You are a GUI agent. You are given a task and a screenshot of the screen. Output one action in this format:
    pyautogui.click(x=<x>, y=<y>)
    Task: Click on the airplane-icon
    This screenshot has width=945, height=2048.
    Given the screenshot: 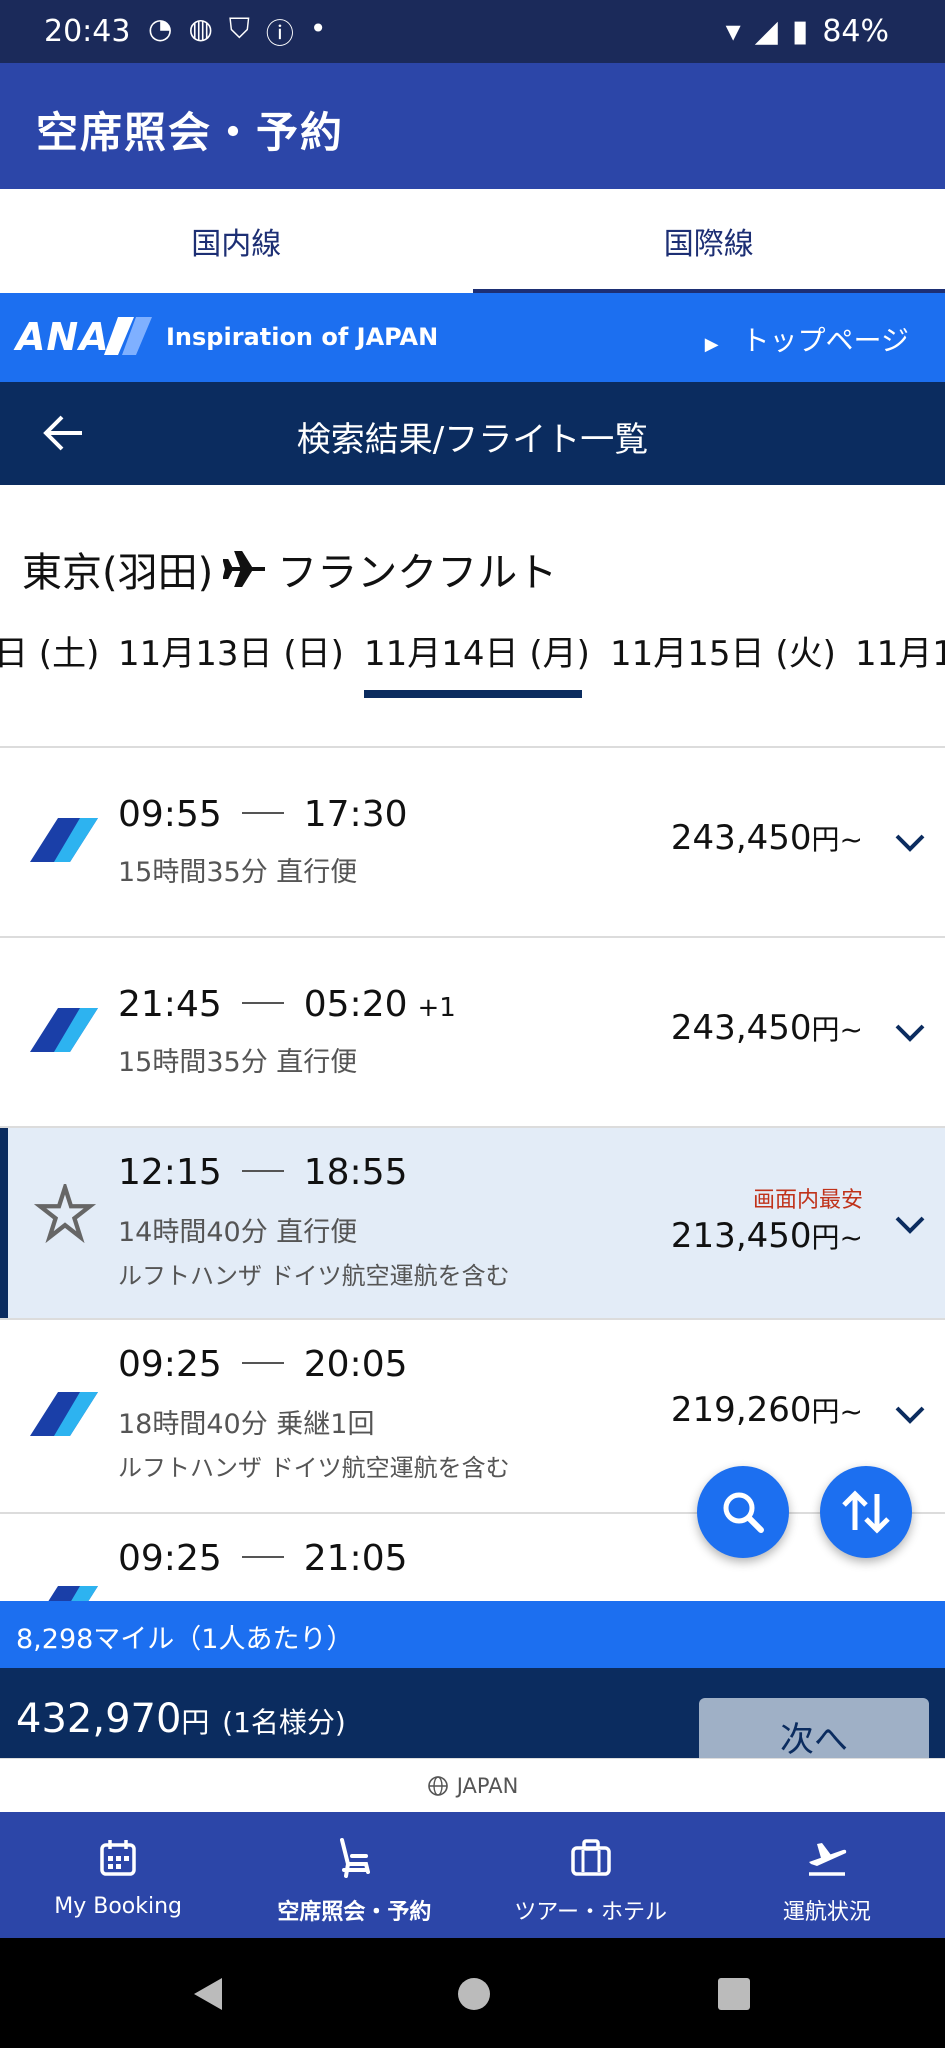 What is the action you would take?
    pyautogui.click(x=244, y=569)
    